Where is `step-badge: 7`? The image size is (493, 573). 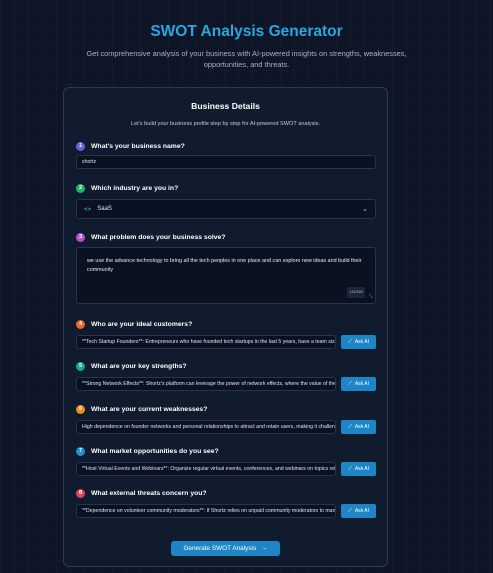
step-badge: 7 is located at coordinates (80, 451).